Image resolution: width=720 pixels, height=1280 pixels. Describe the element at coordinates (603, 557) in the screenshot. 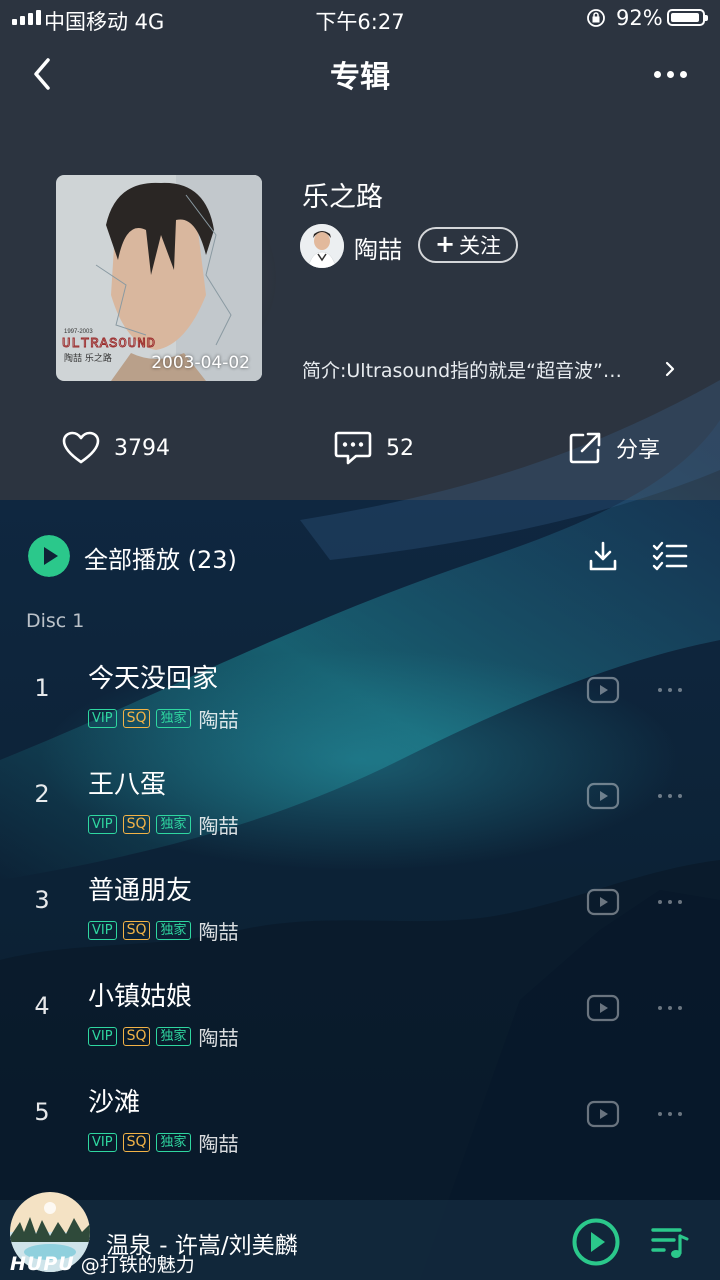

I see `download-icon` at that location.